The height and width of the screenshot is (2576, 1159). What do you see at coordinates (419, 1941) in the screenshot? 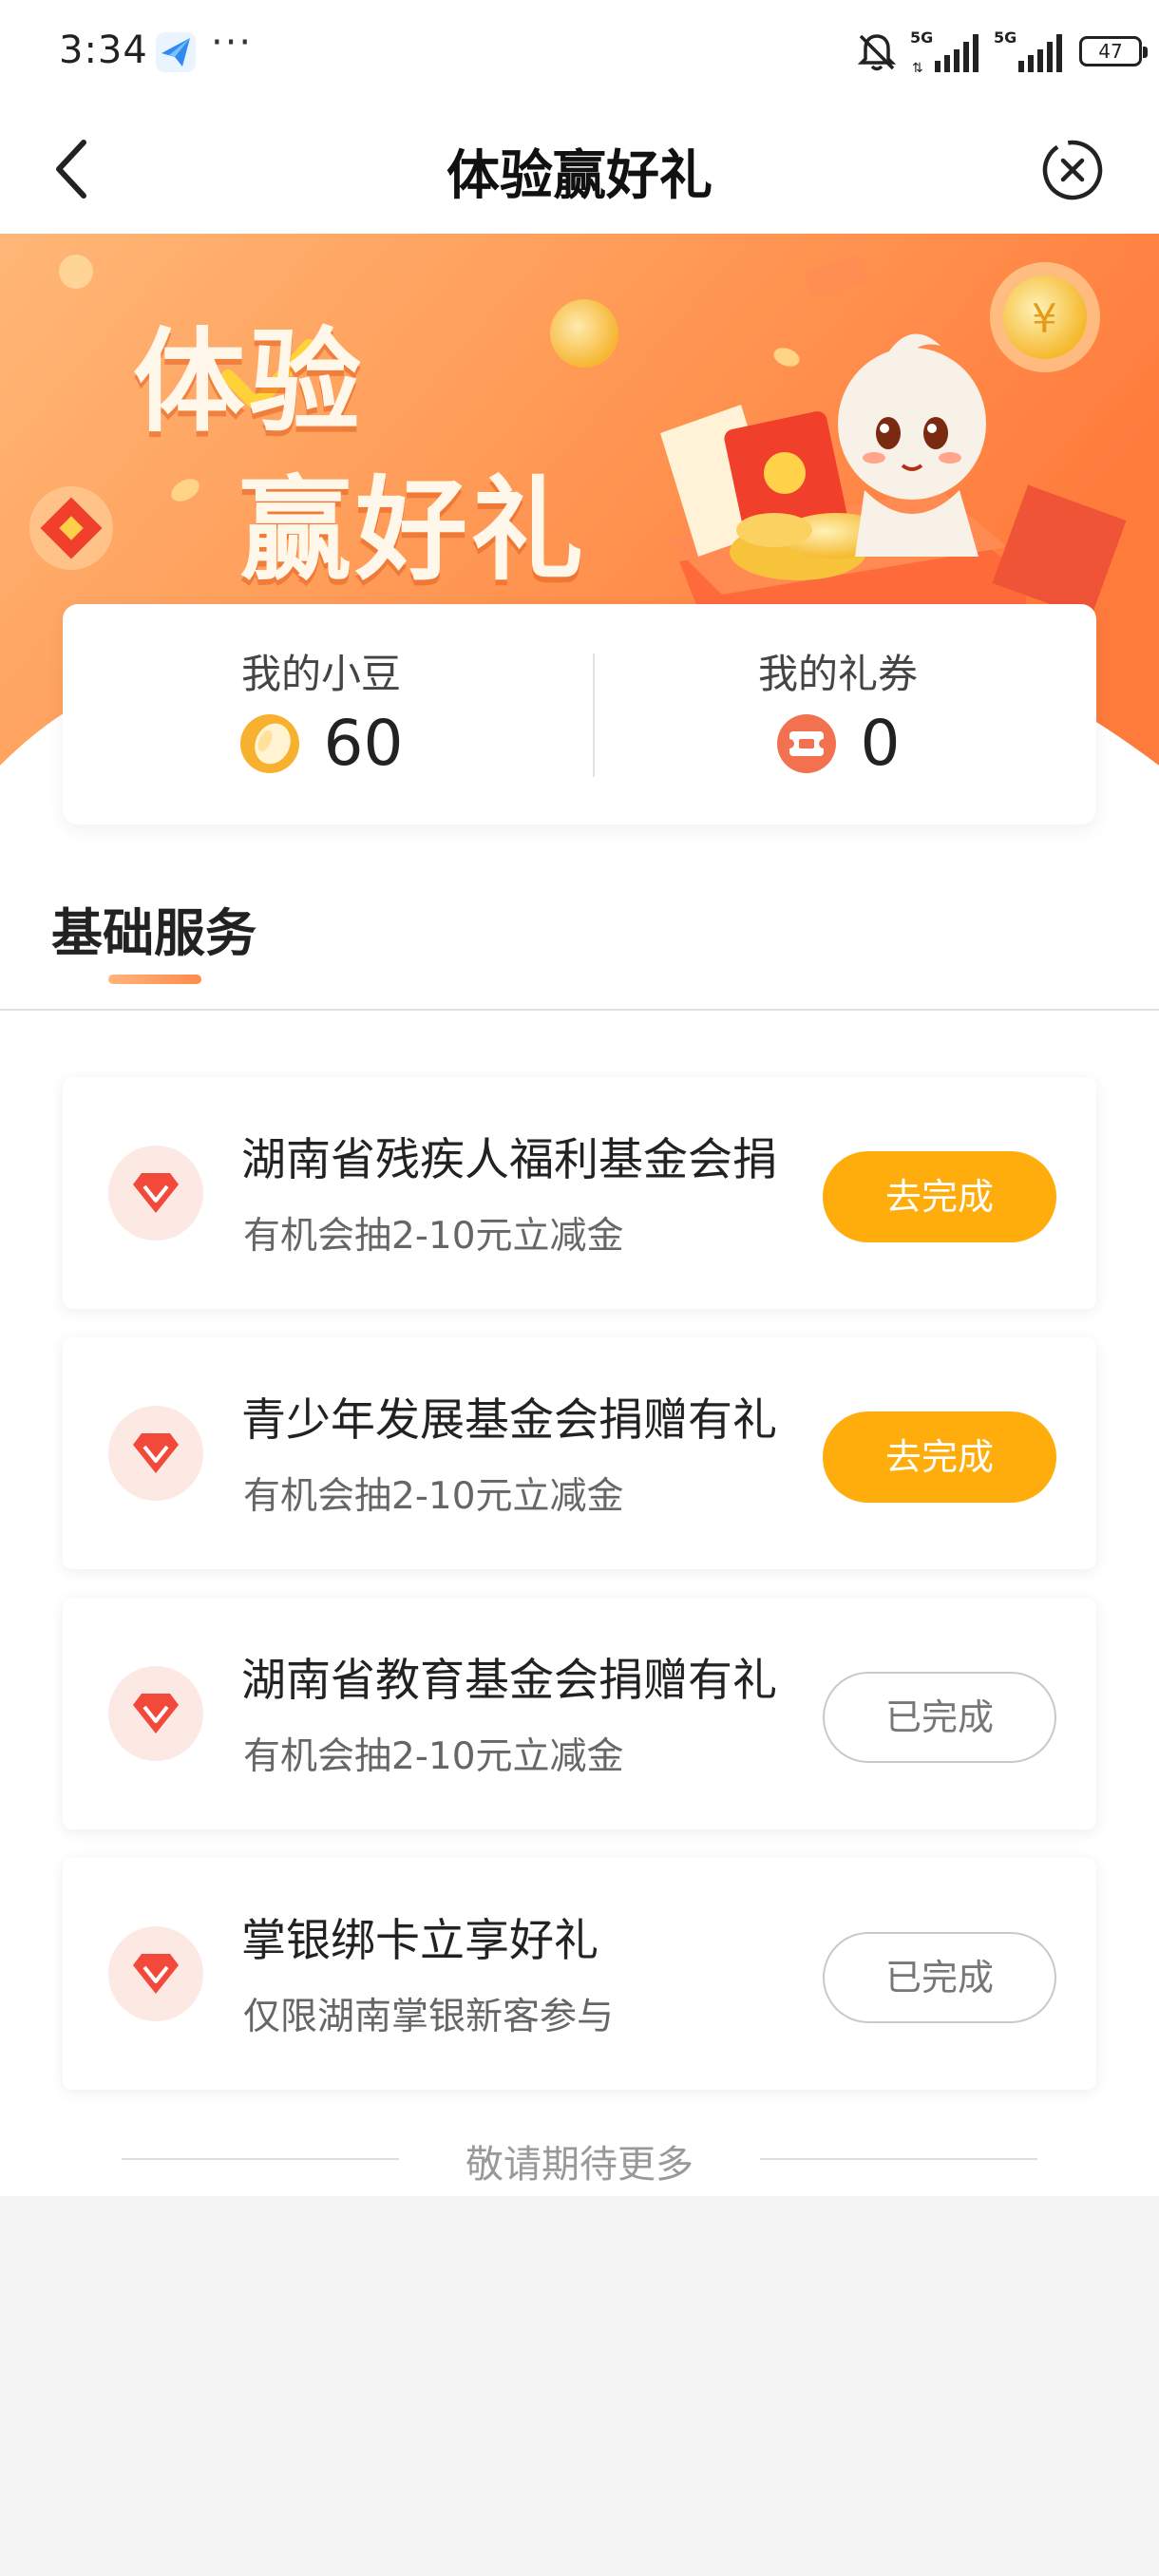
I see `task-title: 掌银绑卡立享好礼` at bounding box center [419, 1941].